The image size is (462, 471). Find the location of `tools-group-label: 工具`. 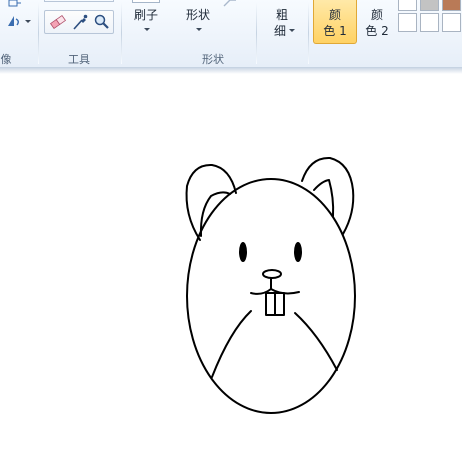

tools-group-label: 工具 is located at coordinates (79, 59).